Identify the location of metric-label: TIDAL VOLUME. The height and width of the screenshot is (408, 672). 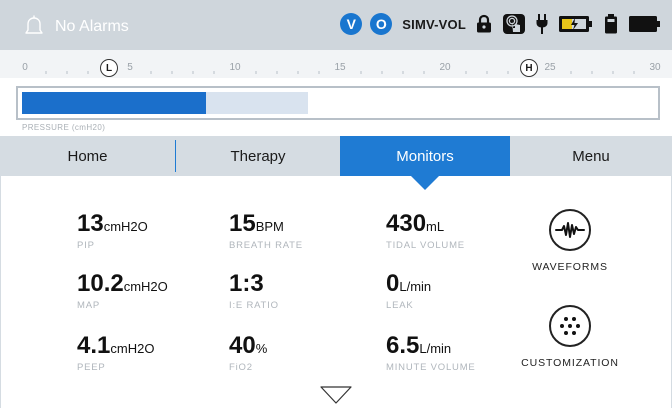
(425, 245).